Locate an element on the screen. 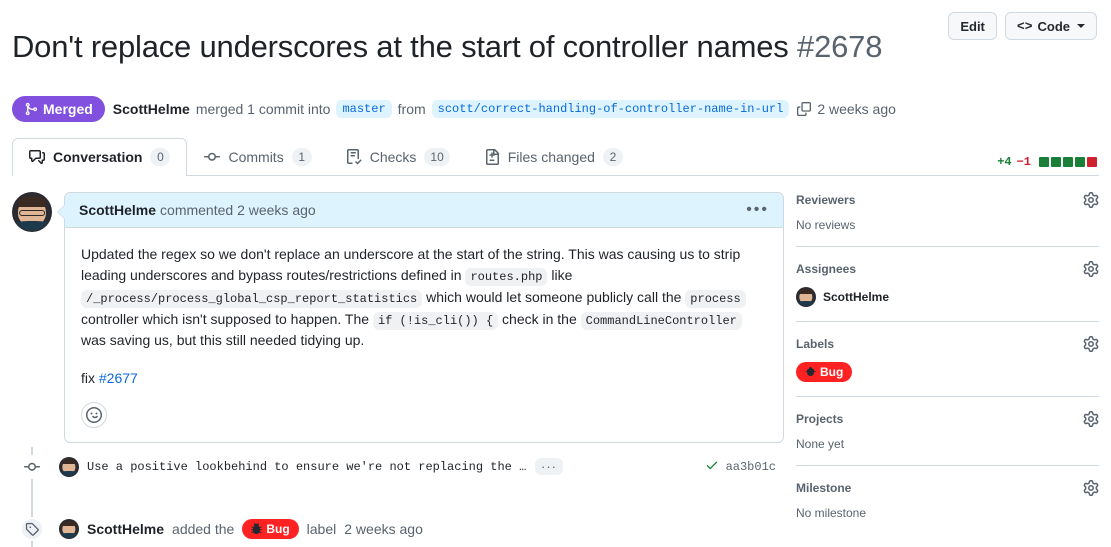  add-reaction-button is located at coordinates (94, 414).